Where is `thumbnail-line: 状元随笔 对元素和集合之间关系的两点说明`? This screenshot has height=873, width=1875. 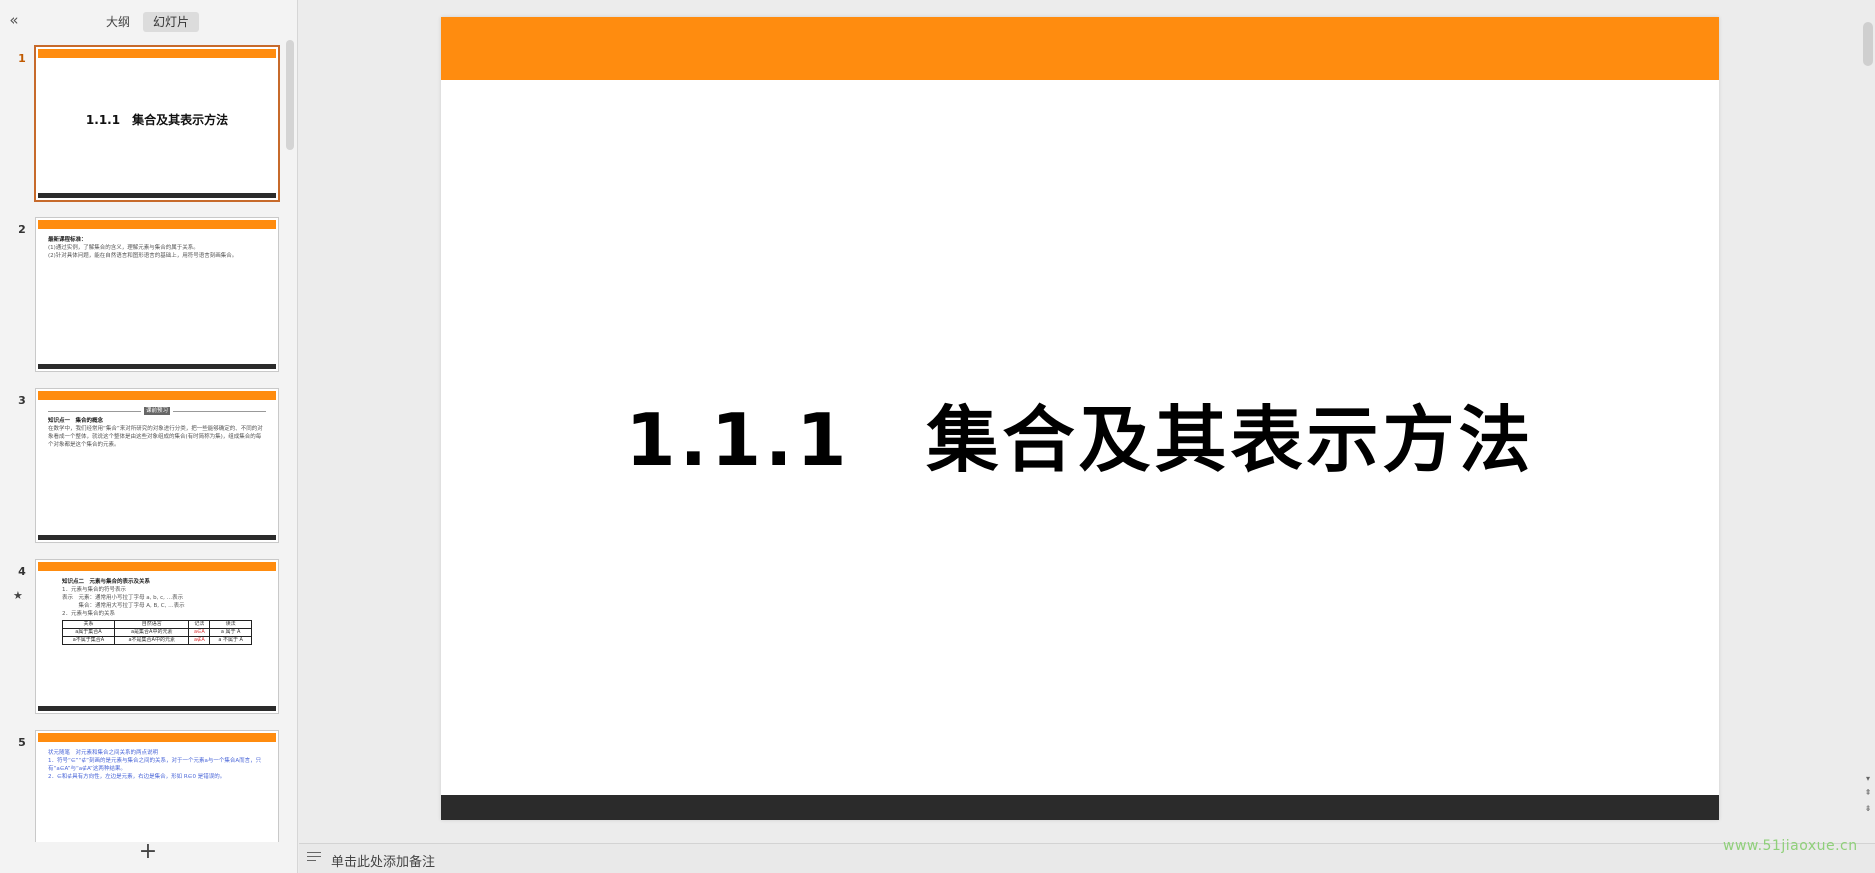 thumbnail-line: 状元随笔 对元素和集合之间关系的两点说明 is located at coordinates (103, 753).